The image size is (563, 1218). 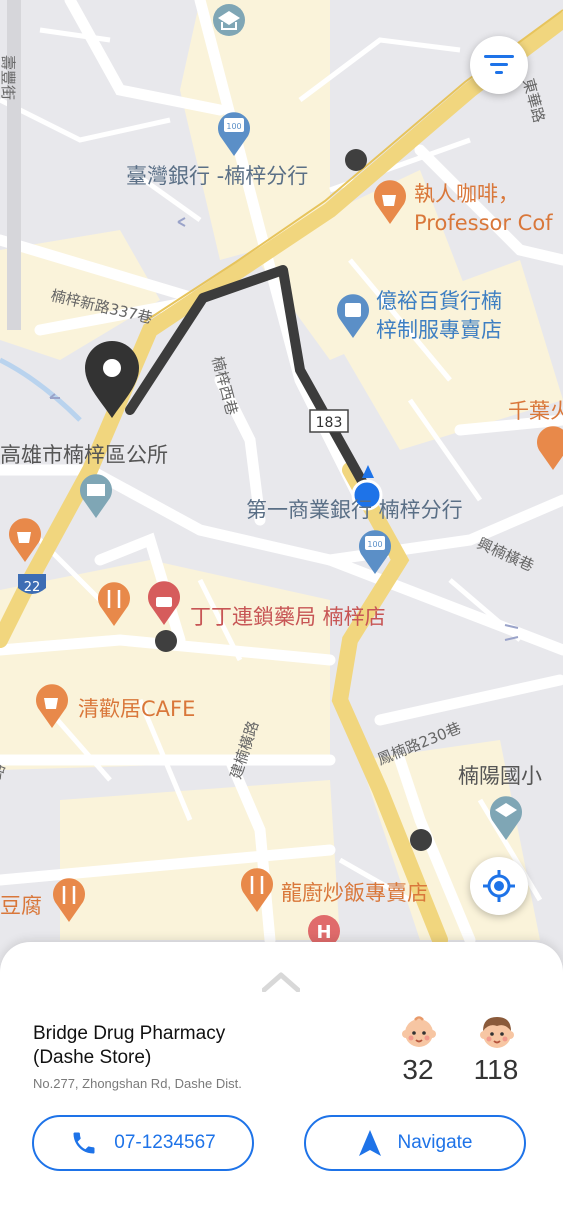 I want to click on my-location-icon, so click(x=499, y=886).